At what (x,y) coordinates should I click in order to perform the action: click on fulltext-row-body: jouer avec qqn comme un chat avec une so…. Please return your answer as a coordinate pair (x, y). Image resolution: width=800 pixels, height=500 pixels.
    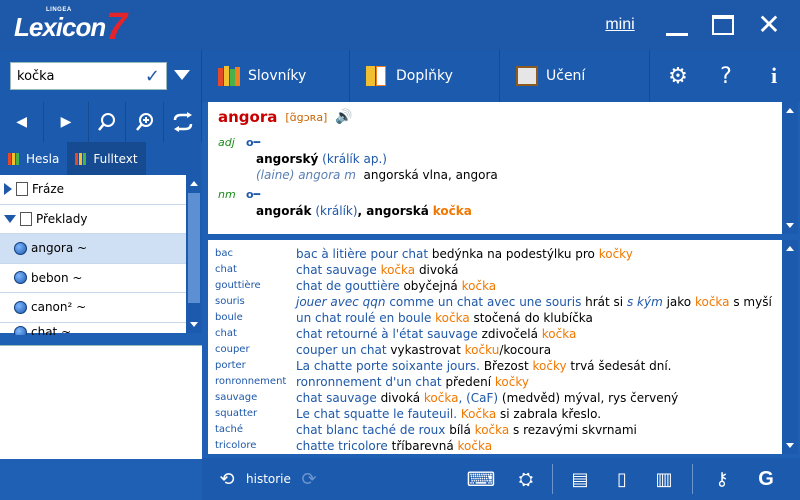
    Looking at the image, I should click on (534, 302).